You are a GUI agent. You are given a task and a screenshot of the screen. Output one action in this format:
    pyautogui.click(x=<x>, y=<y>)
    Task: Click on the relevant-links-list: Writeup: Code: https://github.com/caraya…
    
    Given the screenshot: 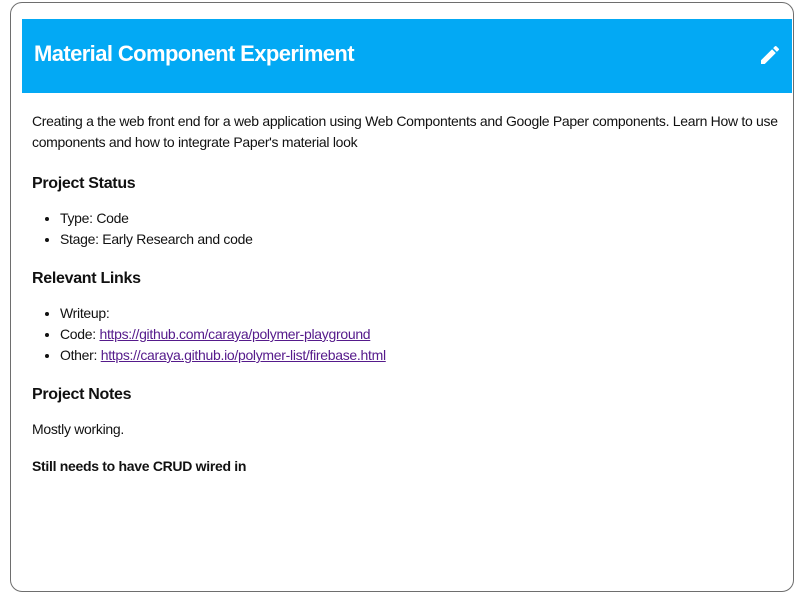 What is the action you would take?
    pyautogui.click(x=412, y=334)
    